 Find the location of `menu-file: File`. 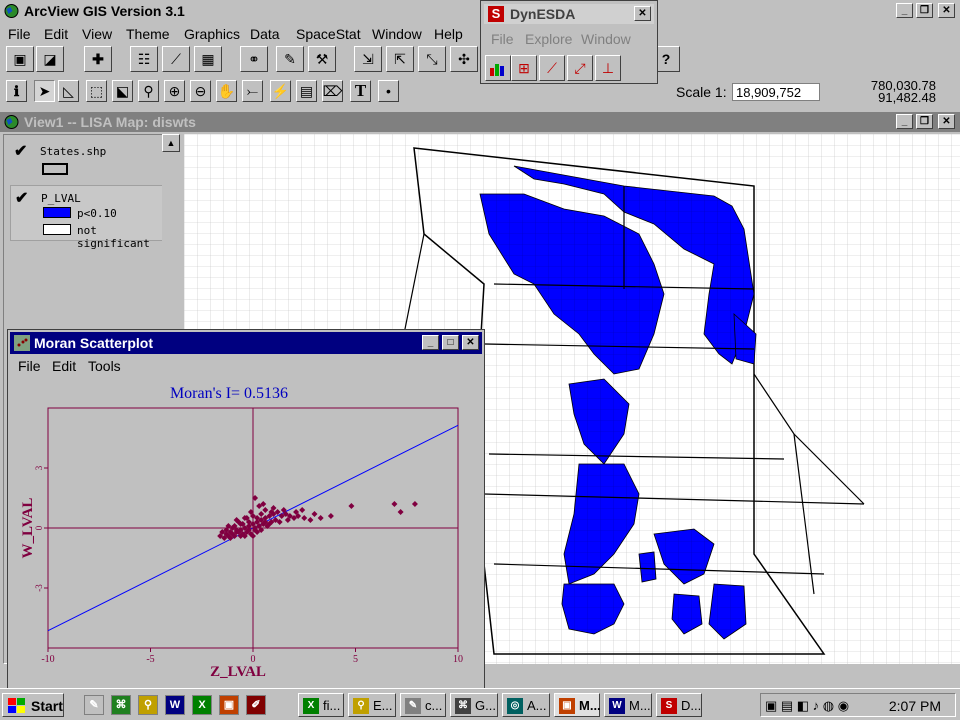

menu-file: File is located at coordinates (19, 34).